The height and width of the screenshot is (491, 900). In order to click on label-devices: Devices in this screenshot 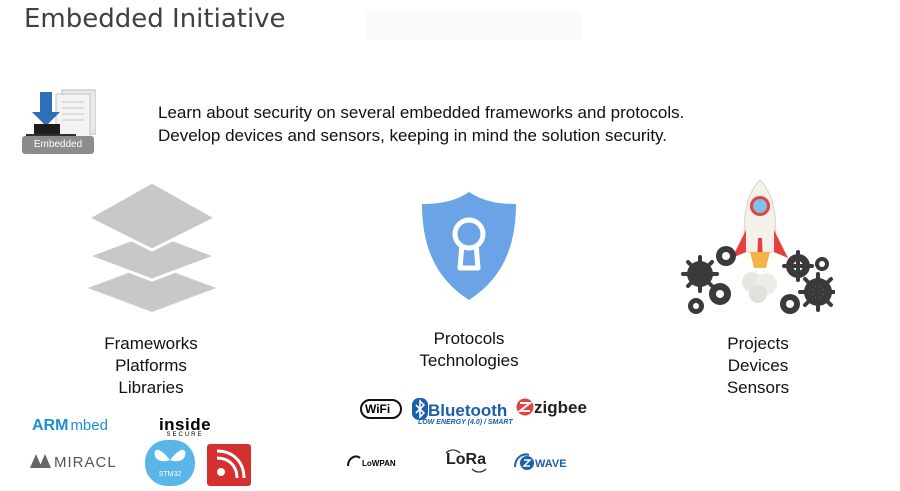, I will do `click(758, 365)`.